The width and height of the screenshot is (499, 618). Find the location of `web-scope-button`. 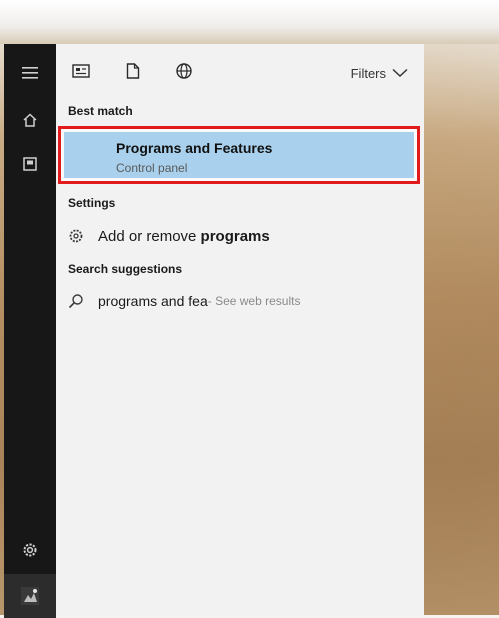

web-scope-button is located at coordinates (184, 73).